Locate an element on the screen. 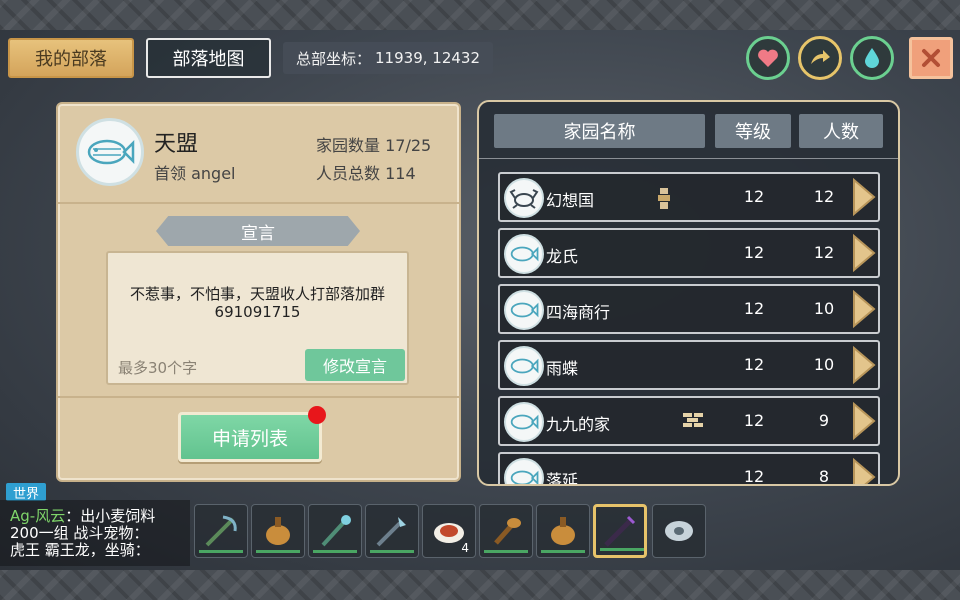  club-icon is located at coordinates (507, 531).